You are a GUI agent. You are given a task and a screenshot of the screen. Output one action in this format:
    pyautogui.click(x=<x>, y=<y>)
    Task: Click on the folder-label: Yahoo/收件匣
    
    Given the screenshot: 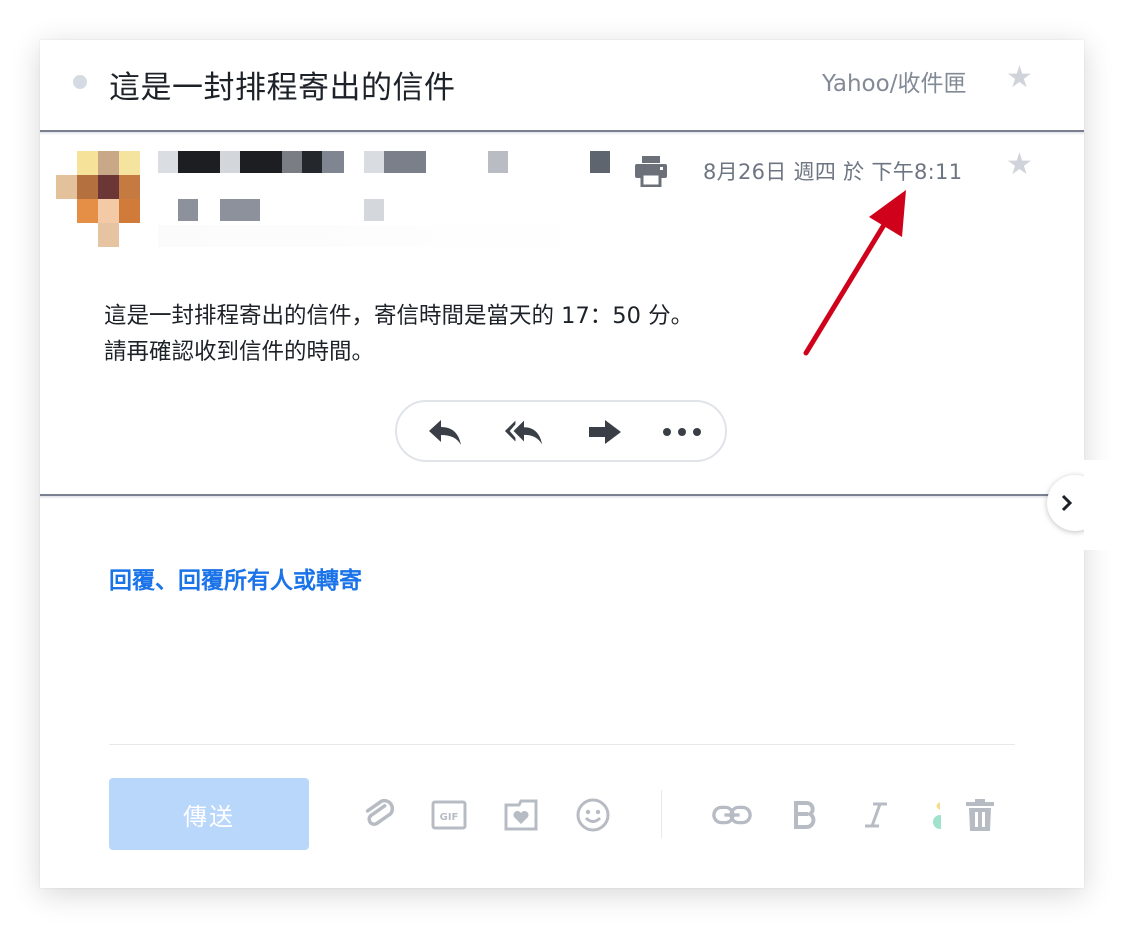 What is the action you would take?
    pyautogui.click(x=894, y=81)
    